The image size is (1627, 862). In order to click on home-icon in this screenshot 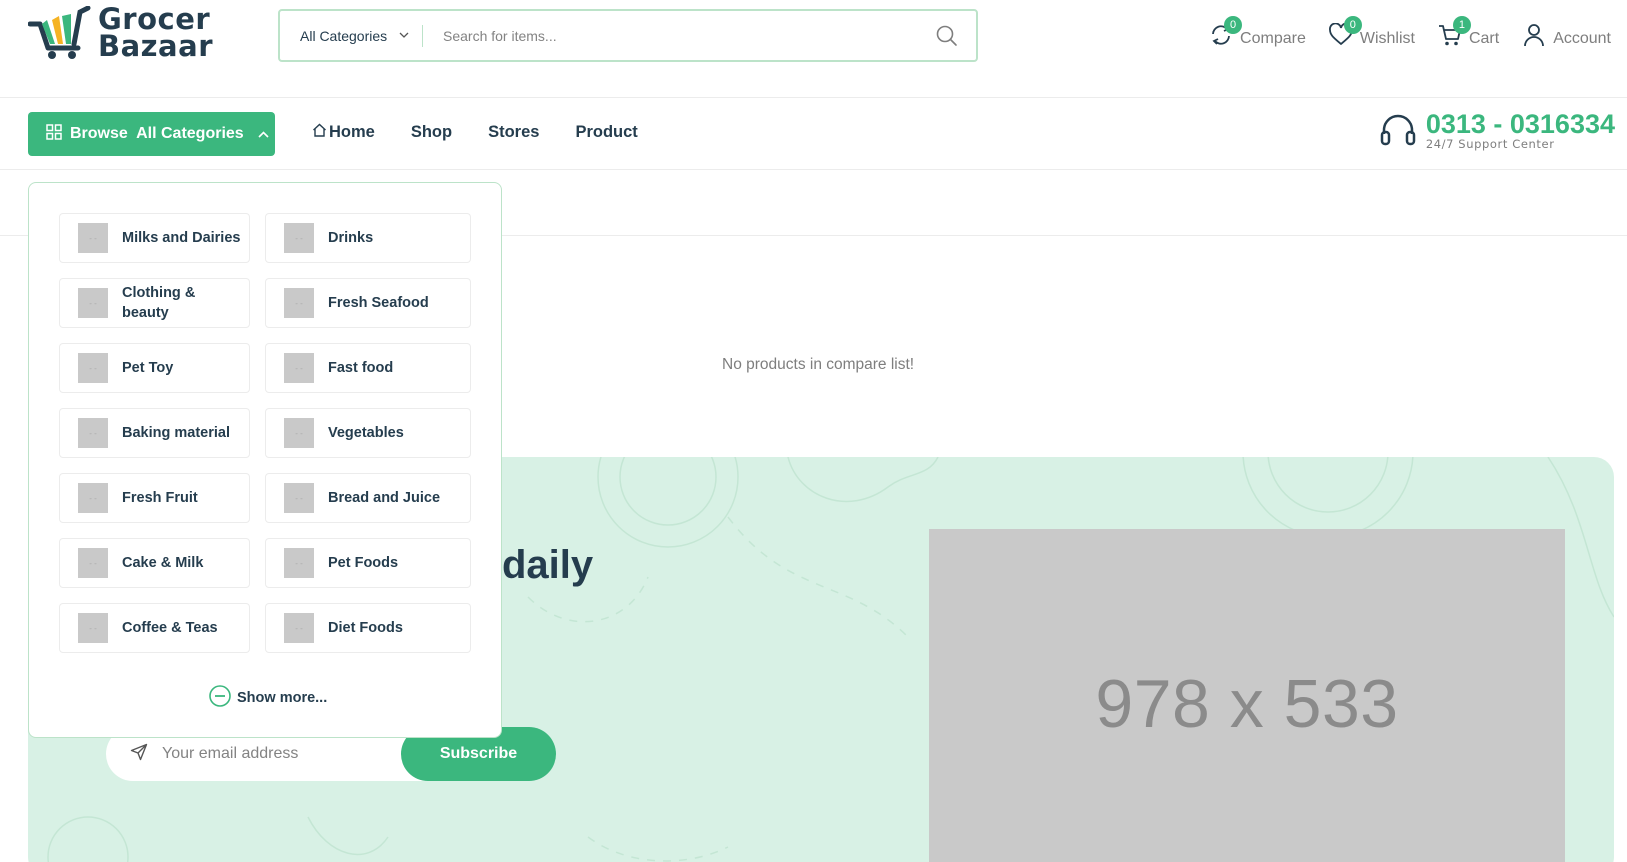, I will do `click(319, 132)`.